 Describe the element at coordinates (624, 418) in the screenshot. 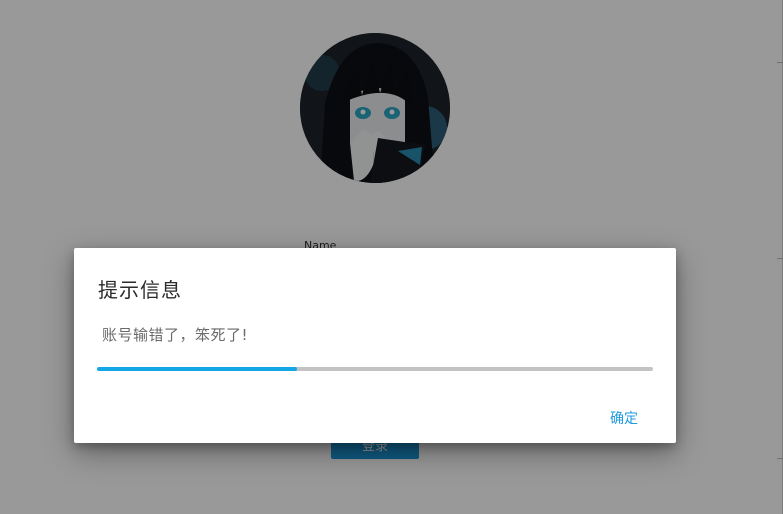

I see `confirm-button: 确定` at that location.